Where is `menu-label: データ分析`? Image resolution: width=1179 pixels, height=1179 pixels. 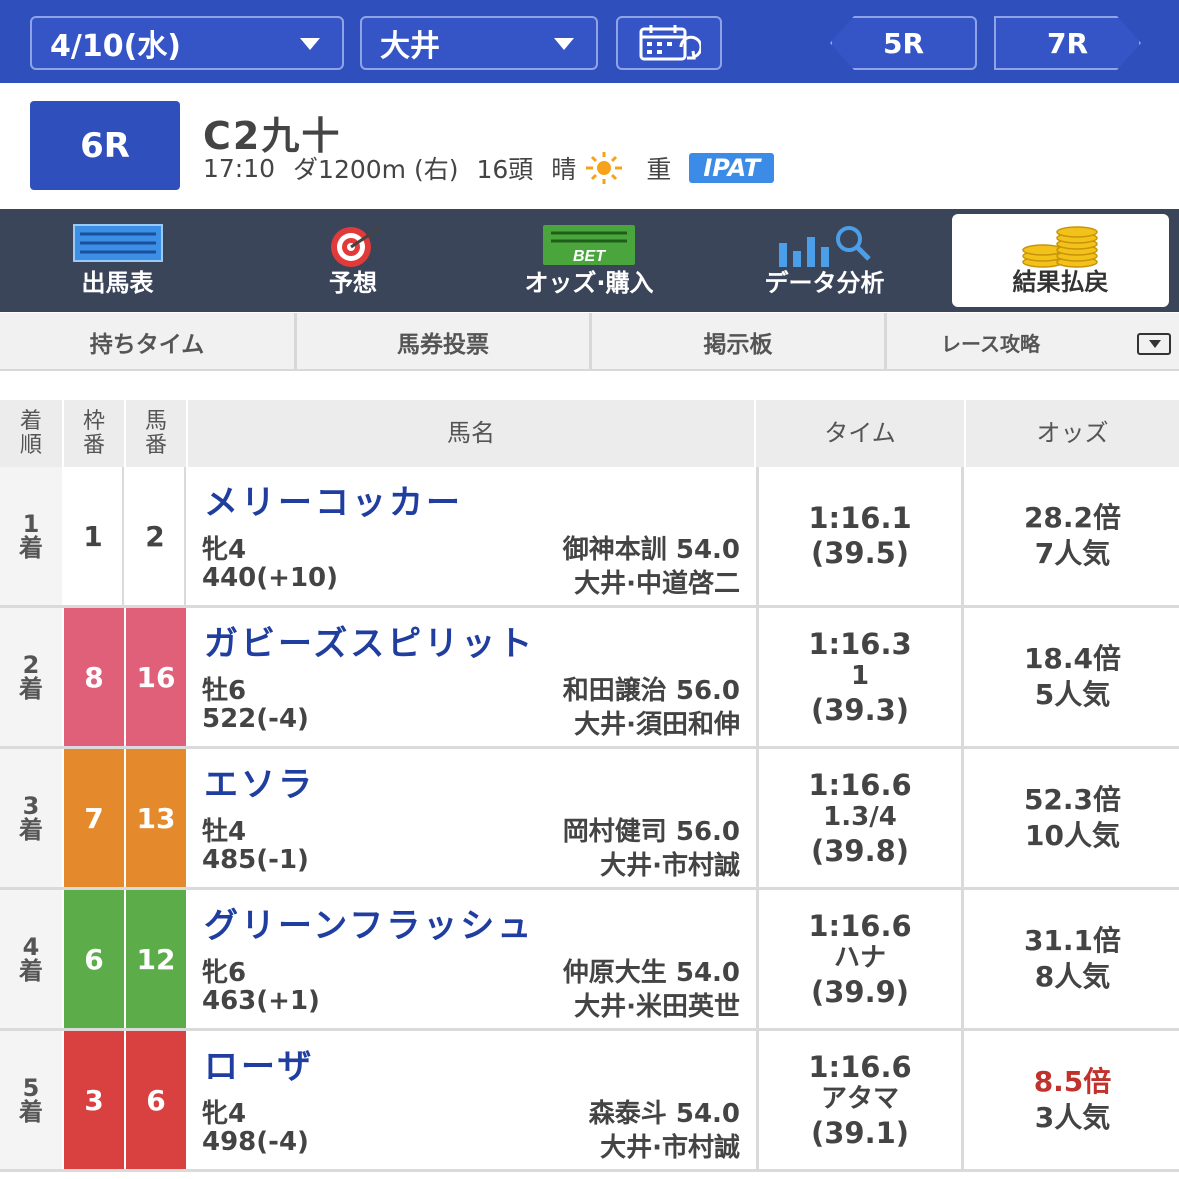
menu-label: データ分析 is located at coordinates (824, 283).